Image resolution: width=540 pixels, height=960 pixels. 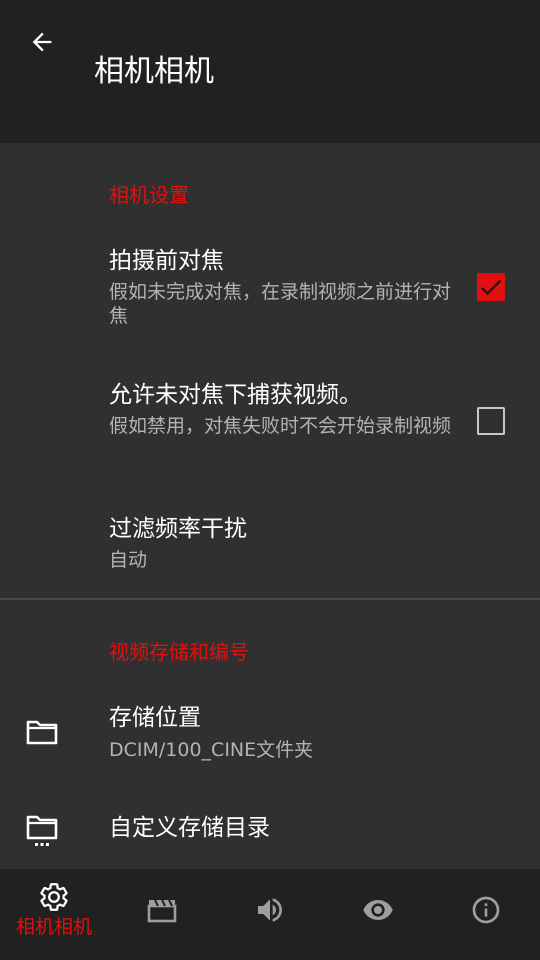 I want to click on gear-icon, so click(x=54, y=897).